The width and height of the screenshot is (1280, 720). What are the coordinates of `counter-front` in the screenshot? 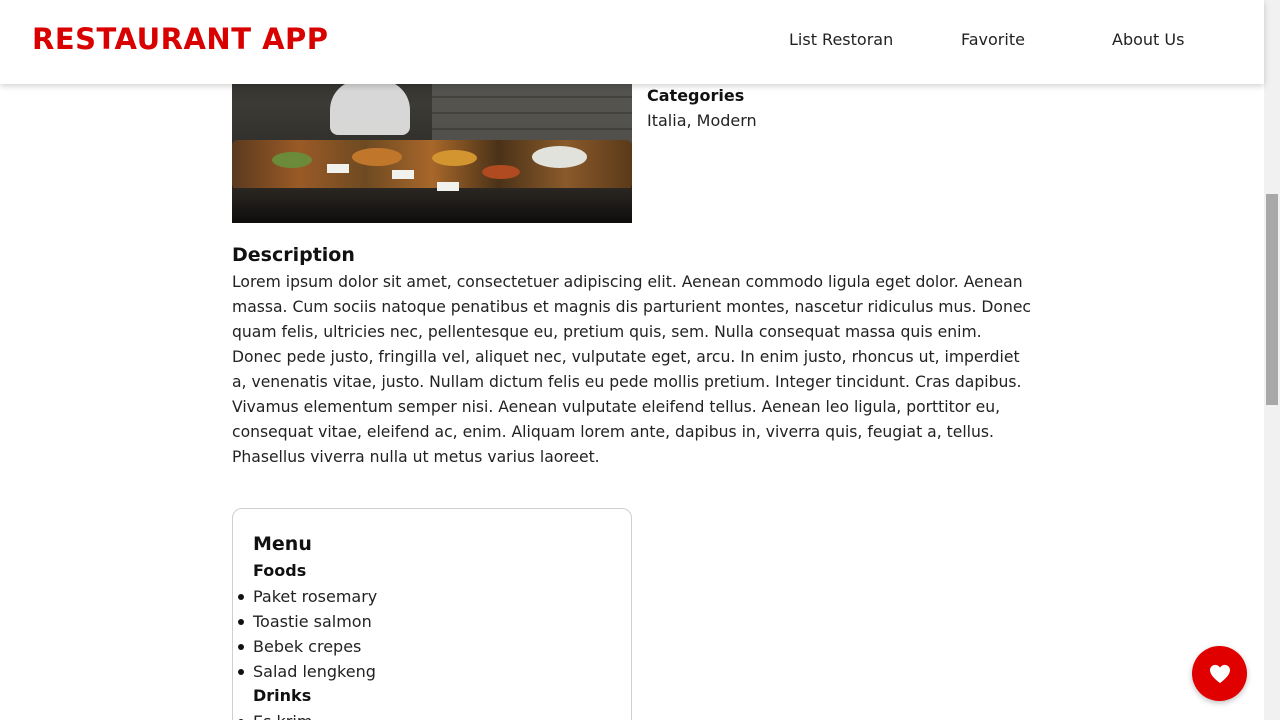 It's located at (432, 205).